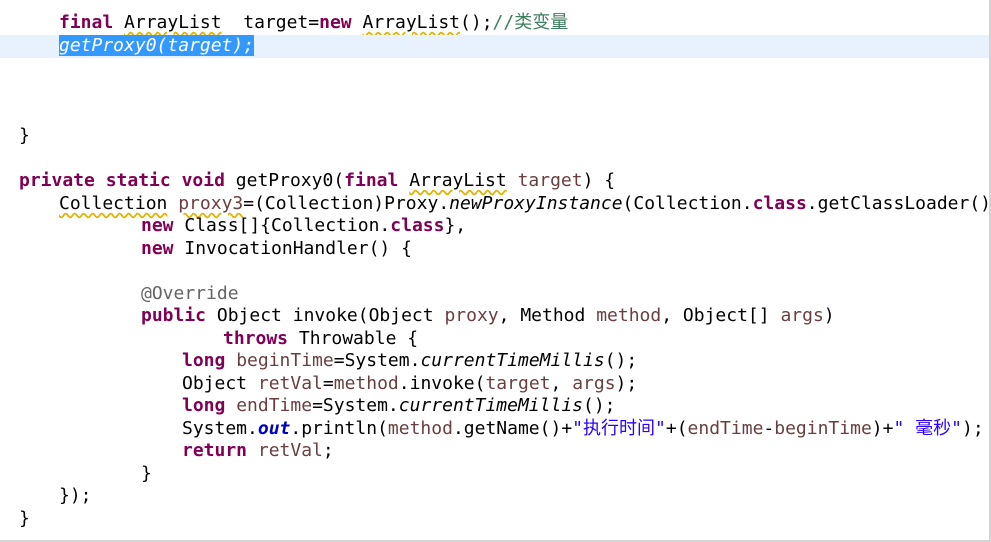 Image resolution: width=991 pixels, height=542 pixels. Describe the element at coordinates (471, 315) in the screenshot. I see `param-proxy: proxy` at that location.